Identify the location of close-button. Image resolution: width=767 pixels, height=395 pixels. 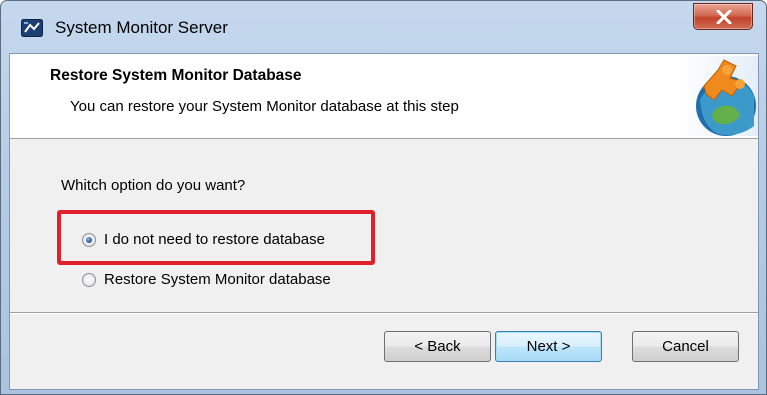
(723, 16).